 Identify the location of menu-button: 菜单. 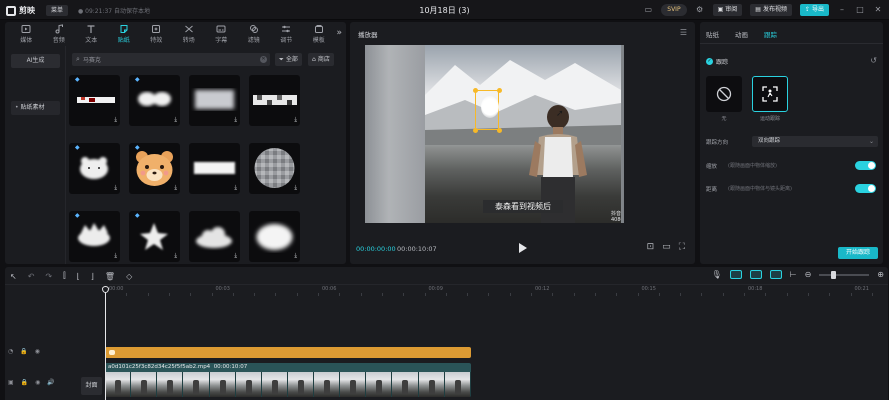
(57, 10).